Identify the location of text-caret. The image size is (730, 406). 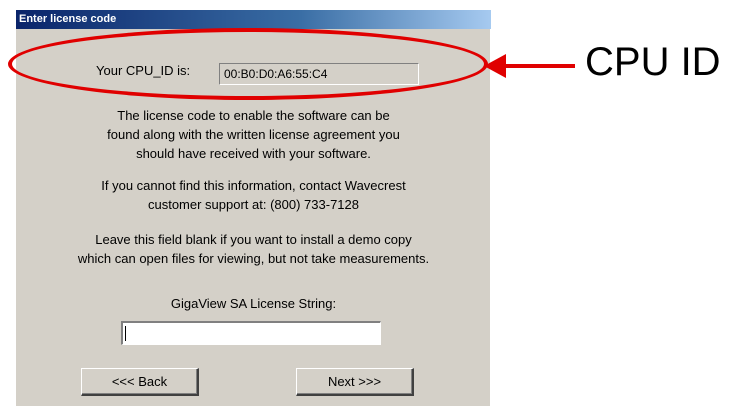
(125, 333).